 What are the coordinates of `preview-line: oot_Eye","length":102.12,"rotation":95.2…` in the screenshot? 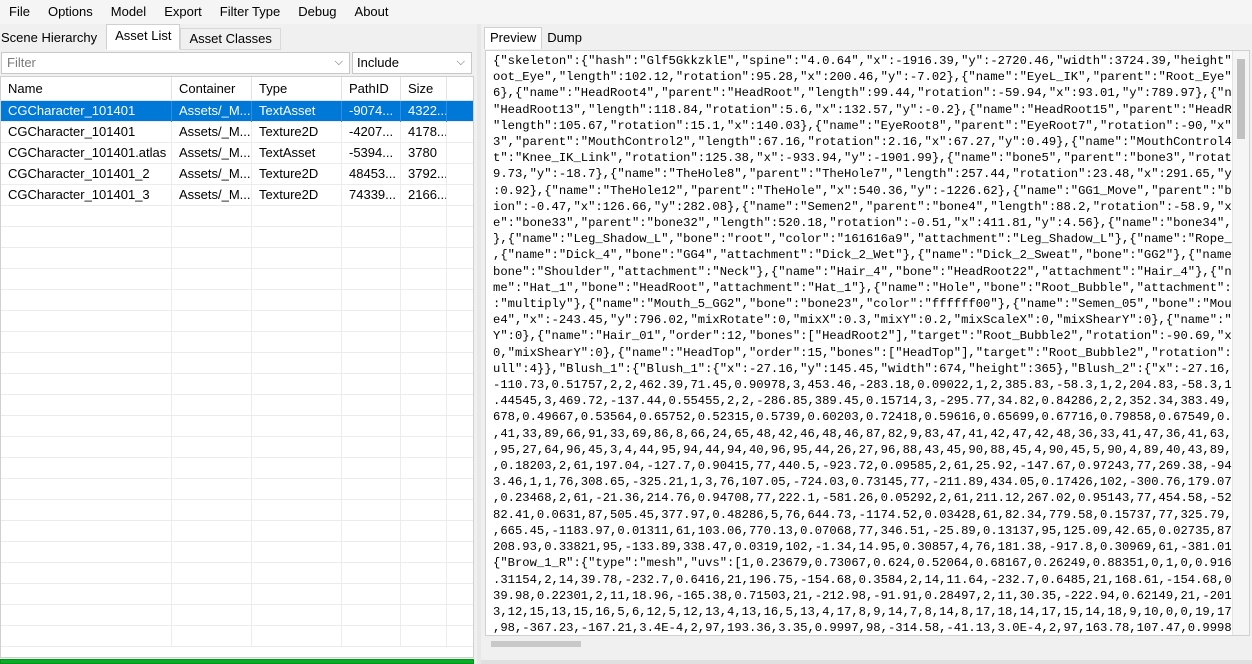 It's located at (863, 77).